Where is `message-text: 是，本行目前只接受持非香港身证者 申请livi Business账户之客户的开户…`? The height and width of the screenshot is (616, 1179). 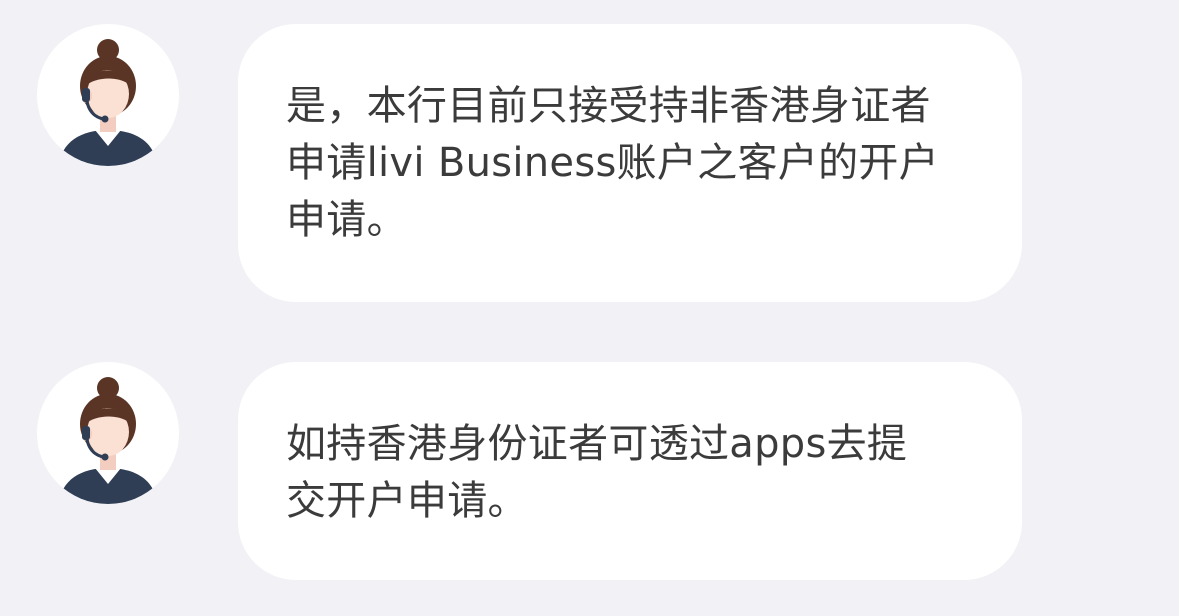
message-text: 是，本行目前只接受持非香港身证者 申请livi Business账户之客户的开户… is located at coordinates (613, 163).